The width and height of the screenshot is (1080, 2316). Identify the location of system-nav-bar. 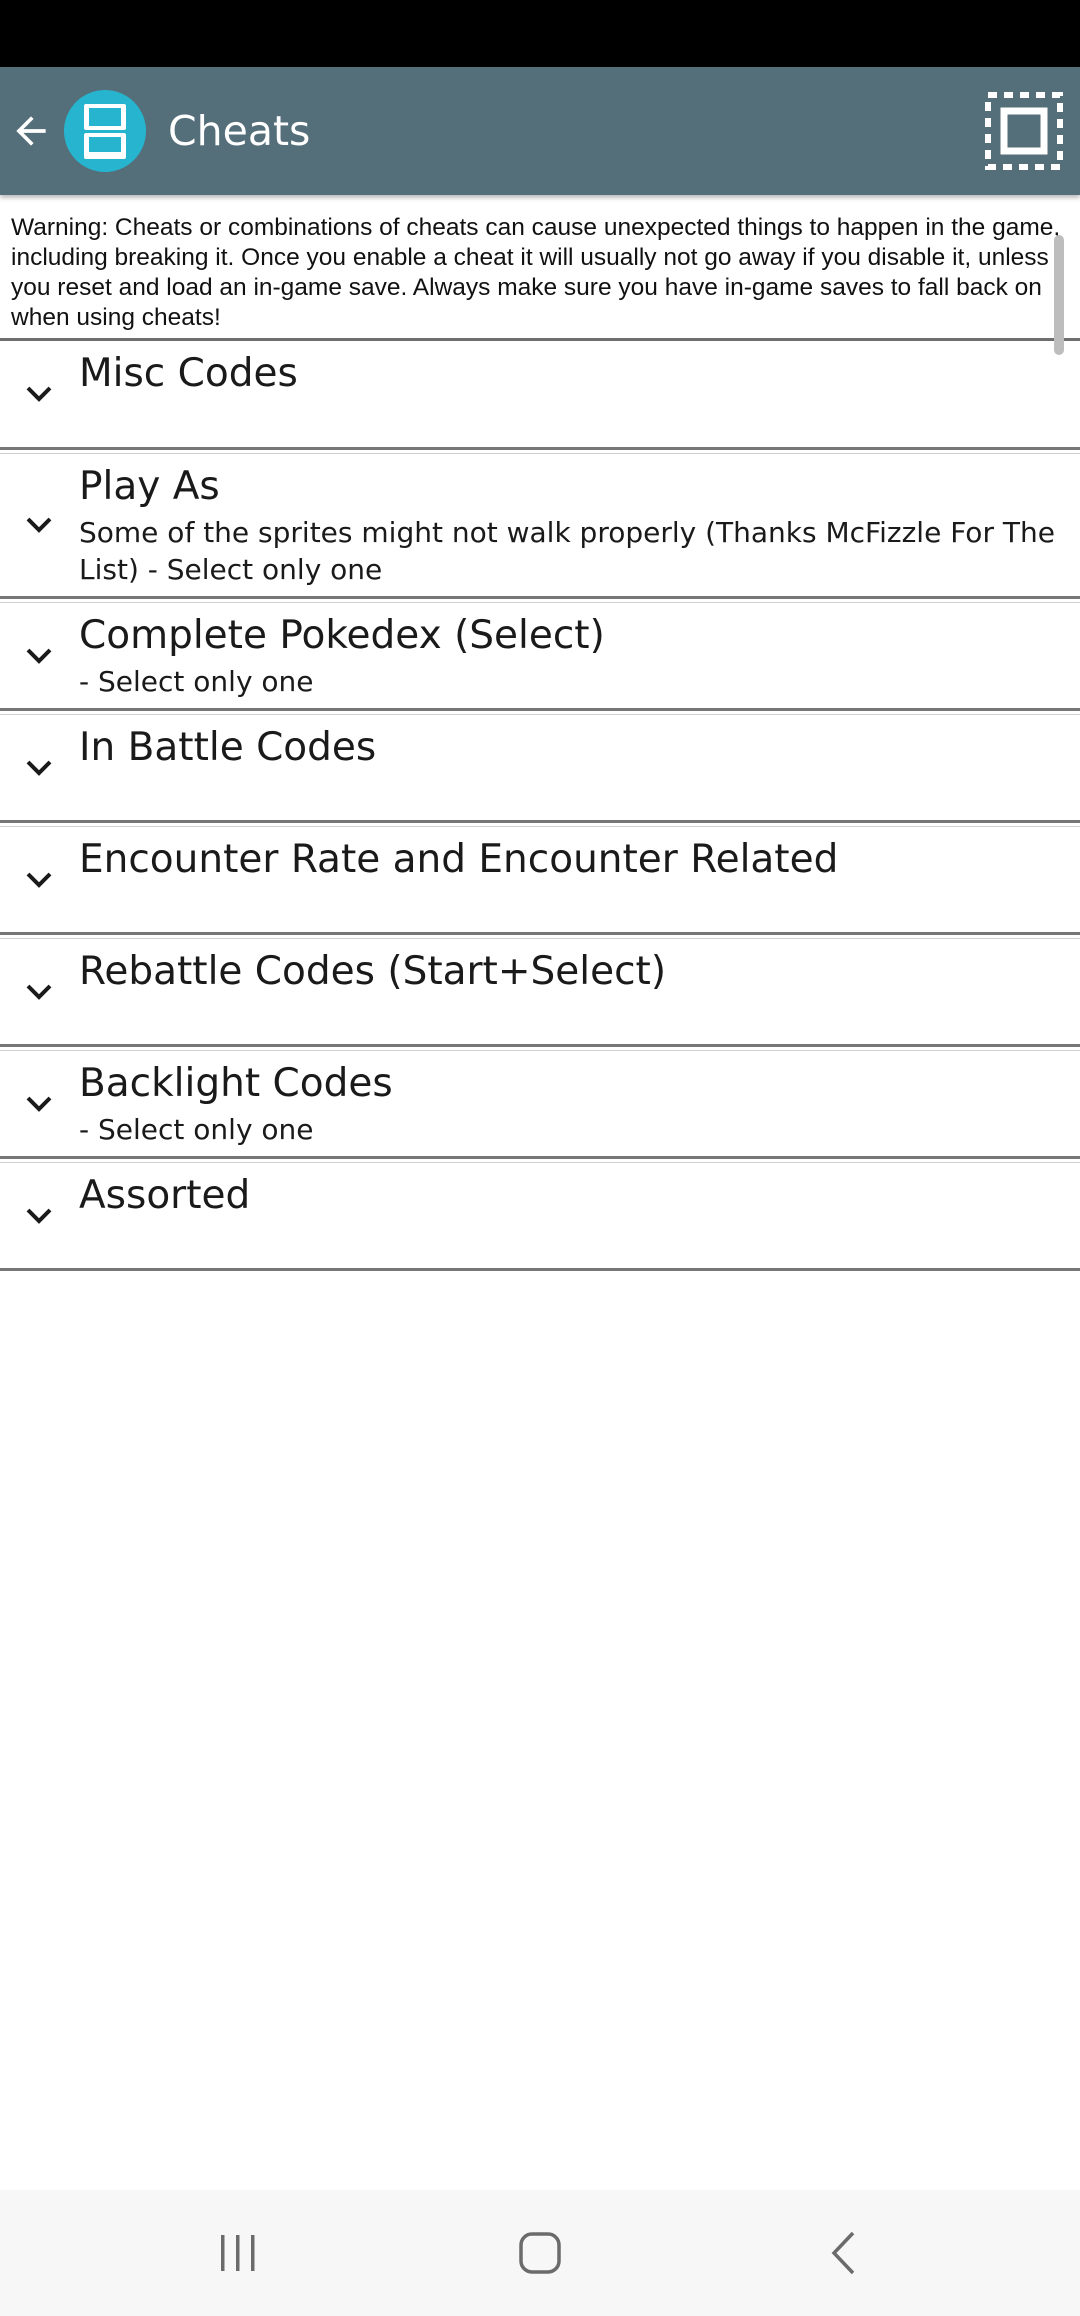
(540, 2253).